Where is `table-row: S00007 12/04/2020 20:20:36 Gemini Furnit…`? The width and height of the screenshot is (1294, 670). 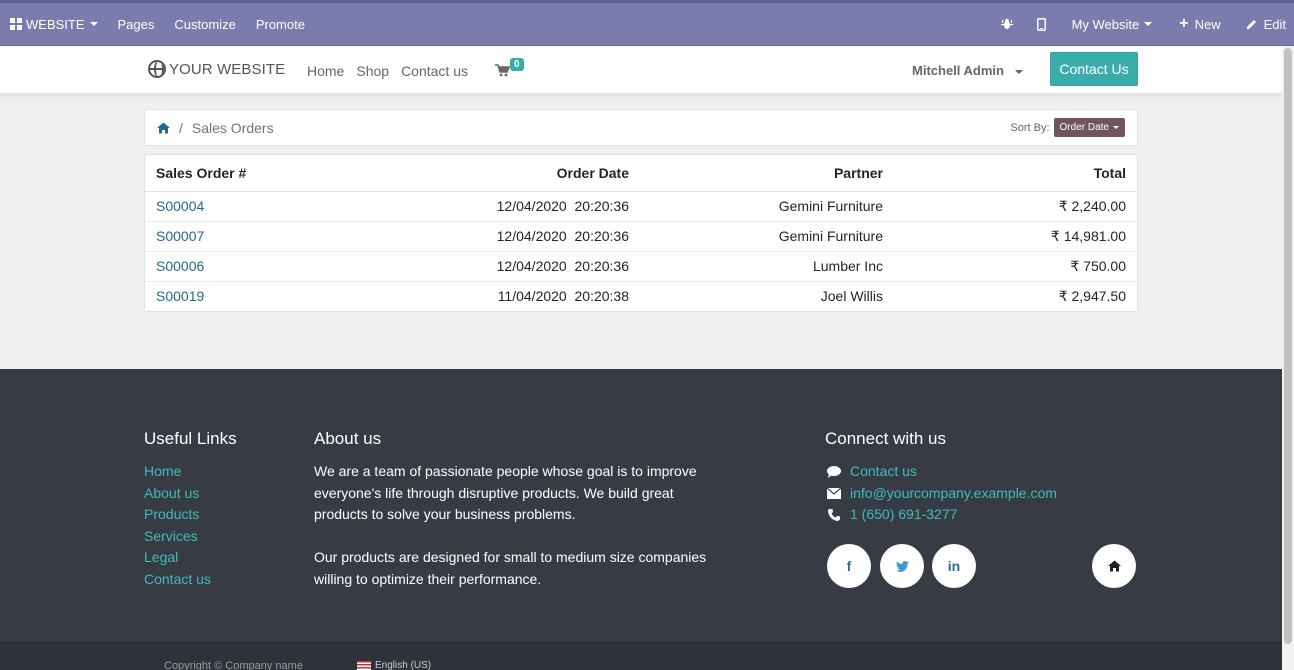
table-row: S00007 12/04/2020 20:20:36 Gemini Furnit… is located at coordinates (641, 235).